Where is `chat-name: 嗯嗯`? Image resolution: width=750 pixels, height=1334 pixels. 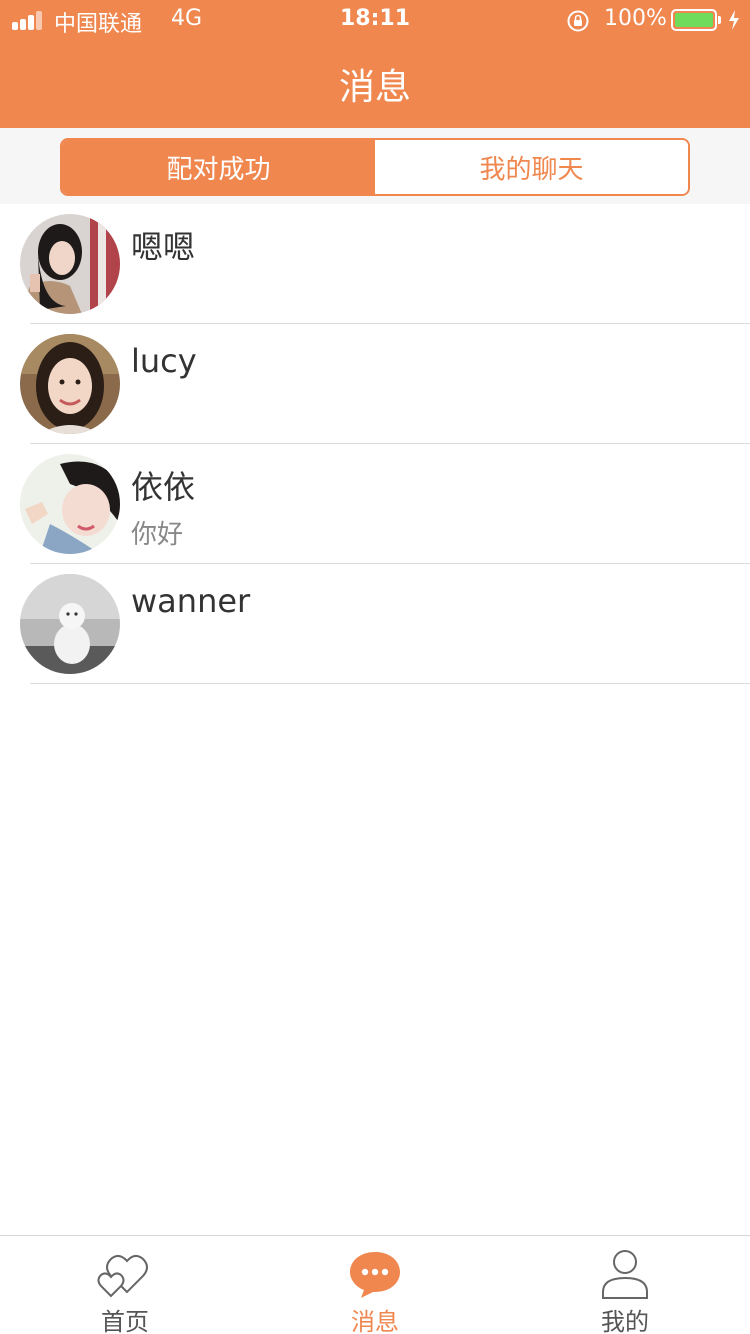 chat-name: 嗯嗯 is located at coordinates (163, 247).